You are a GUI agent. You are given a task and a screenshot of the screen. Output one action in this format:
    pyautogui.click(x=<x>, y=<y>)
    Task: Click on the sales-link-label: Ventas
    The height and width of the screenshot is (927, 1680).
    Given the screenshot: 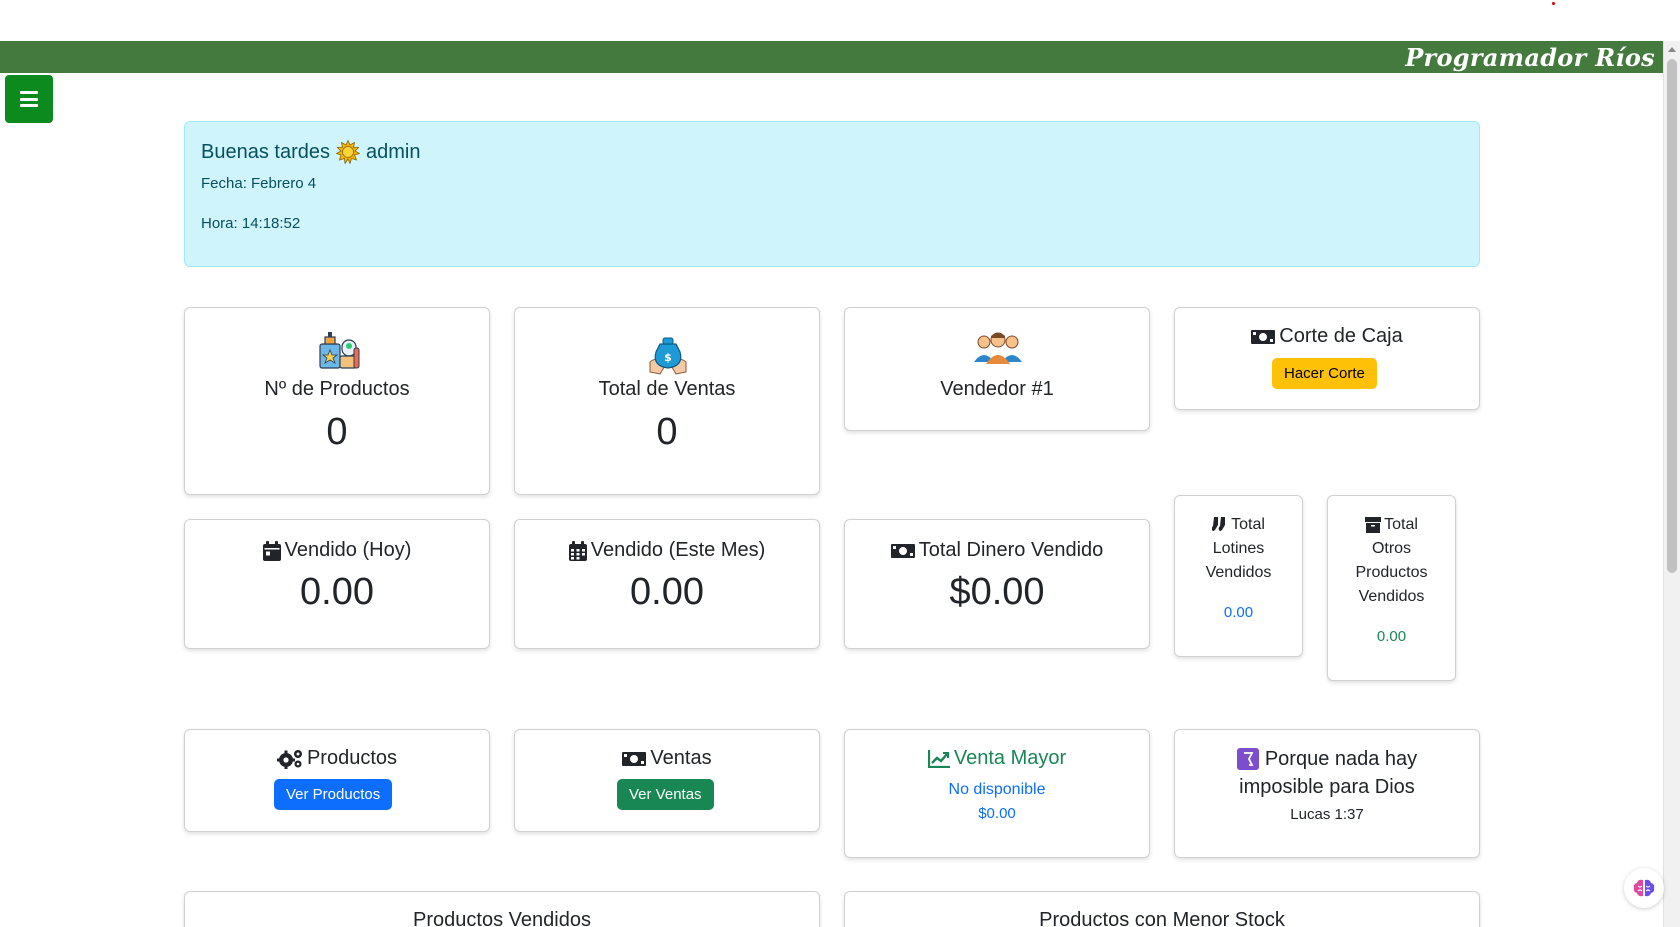 What is the action you would take?
    pyautogui.click(x=681, y=758)
    